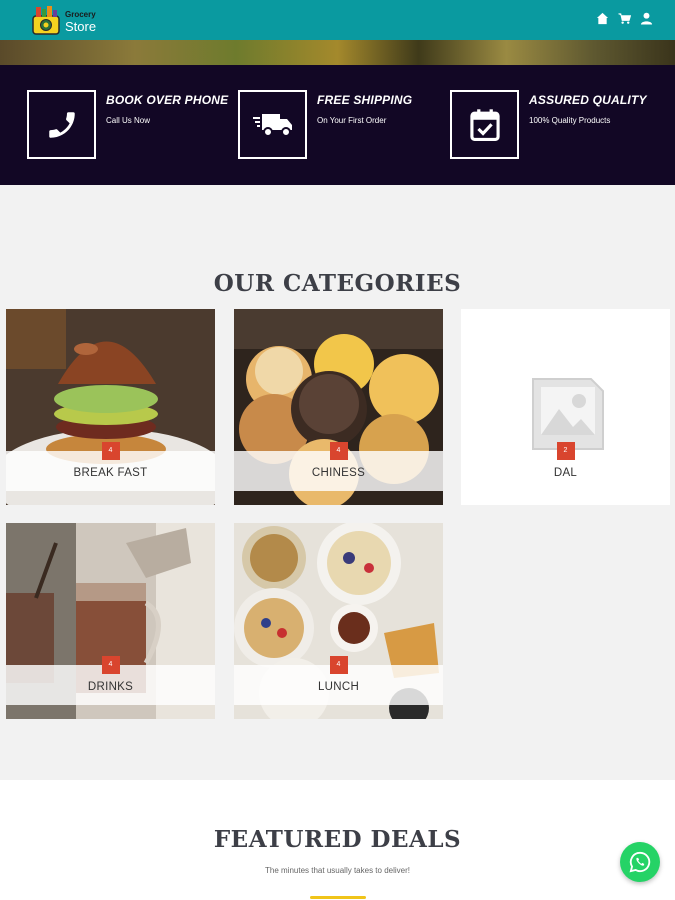  I want to click on heading-underline, so click(338, 897).